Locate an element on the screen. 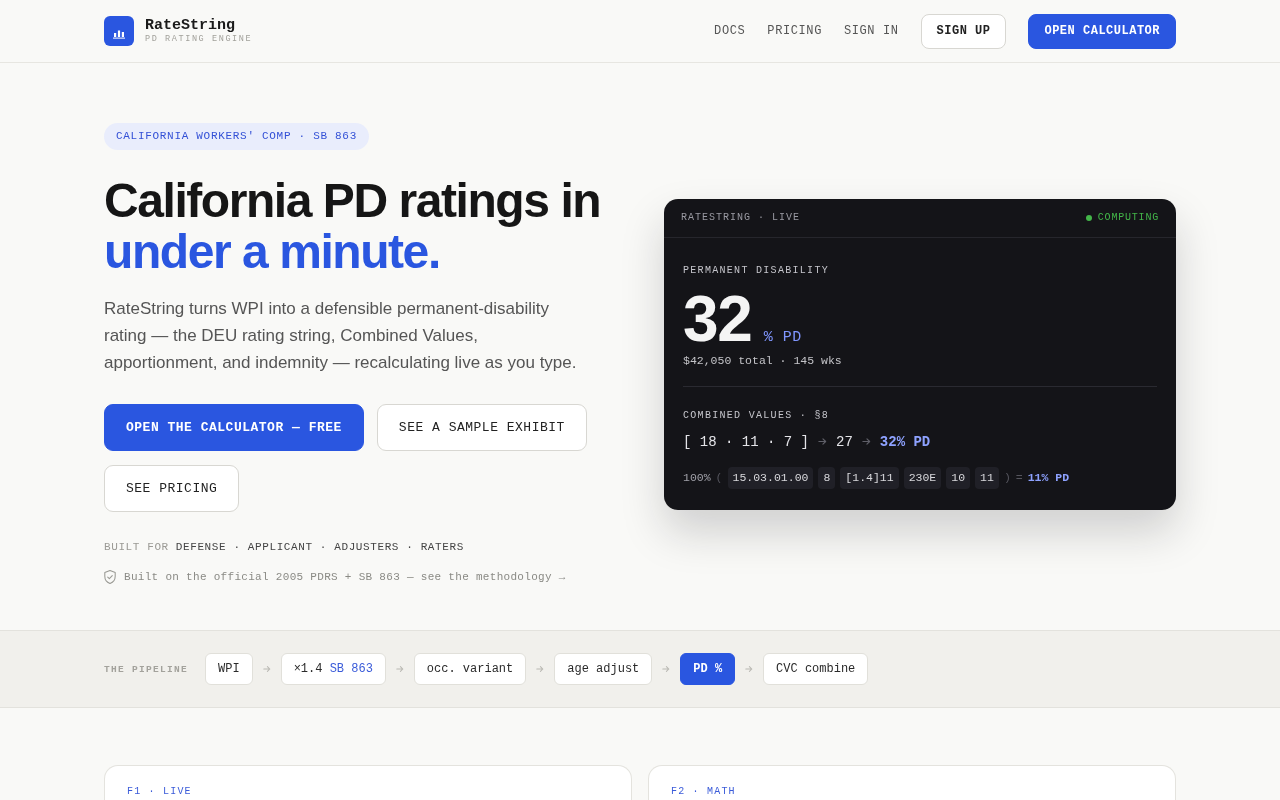 The width and height of the screenshot is (1280, 800). rating-code: 15.03.01.00 is located at coordinates (770, 477).